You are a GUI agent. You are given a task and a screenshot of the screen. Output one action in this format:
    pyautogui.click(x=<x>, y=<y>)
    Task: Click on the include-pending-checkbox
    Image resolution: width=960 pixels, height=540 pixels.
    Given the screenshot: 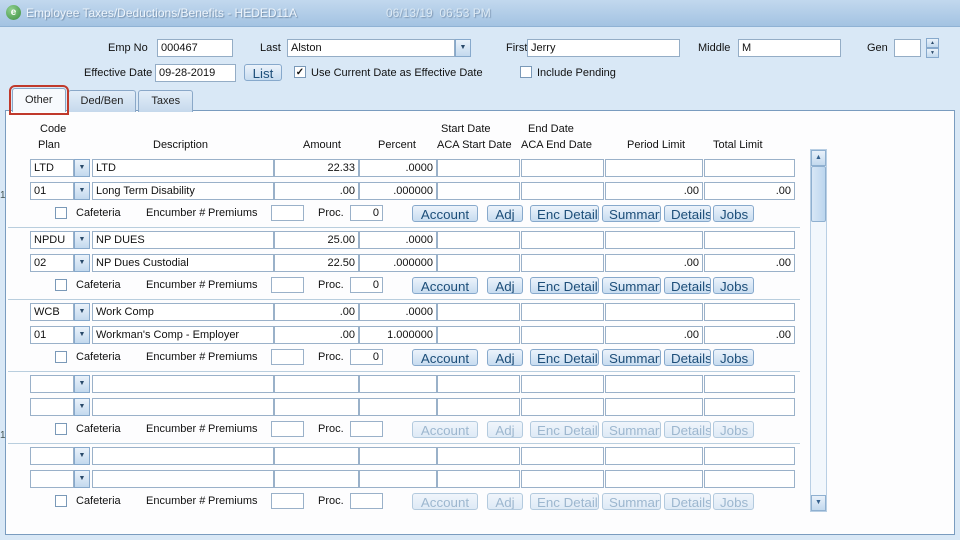 What is the action you would take?
    pyautogui.click(x=526, y=72)
    